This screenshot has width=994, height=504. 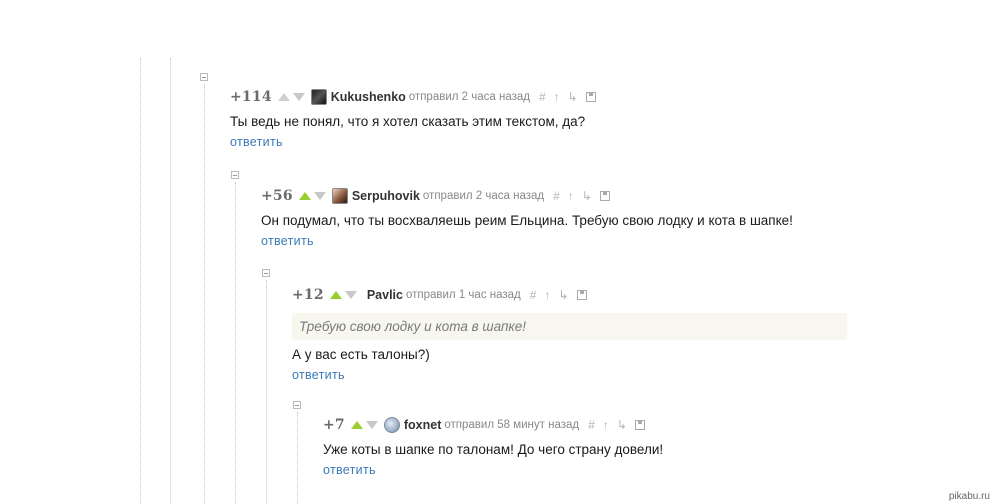 What do you see at coordinates (251, 97) in the screenshot?
I see `comment-rating: +114` at bounding box center [251, 97].